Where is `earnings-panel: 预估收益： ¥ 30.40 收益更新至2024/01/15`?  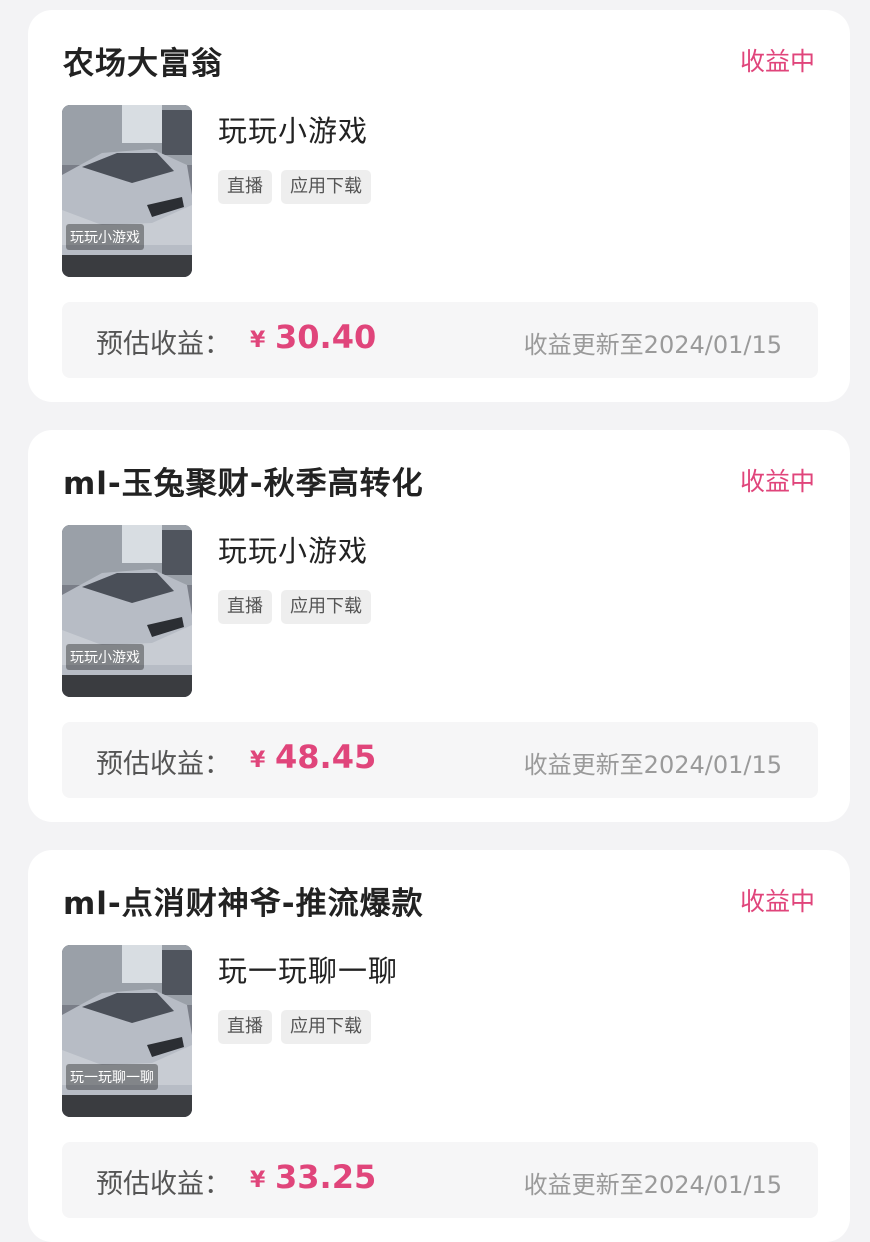
earnings-panel: 预估收益： ¥ 30.40 收益更新至2024/01/15 is located at coordinates (440, 340).